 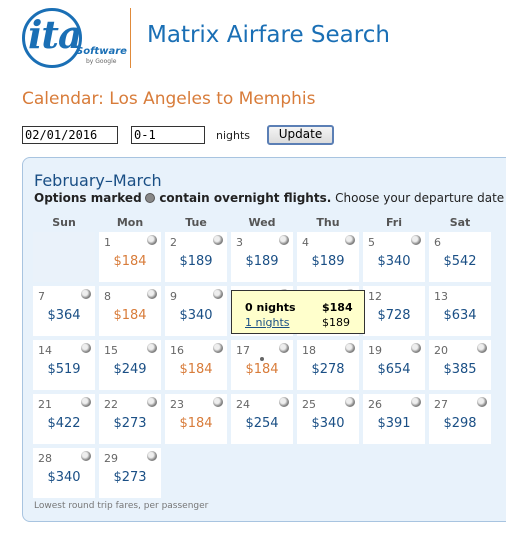 What do you see at coordinates (460, 315) in the screenshot?
I see `fare-price: $634` at bounding box center [460, 315].